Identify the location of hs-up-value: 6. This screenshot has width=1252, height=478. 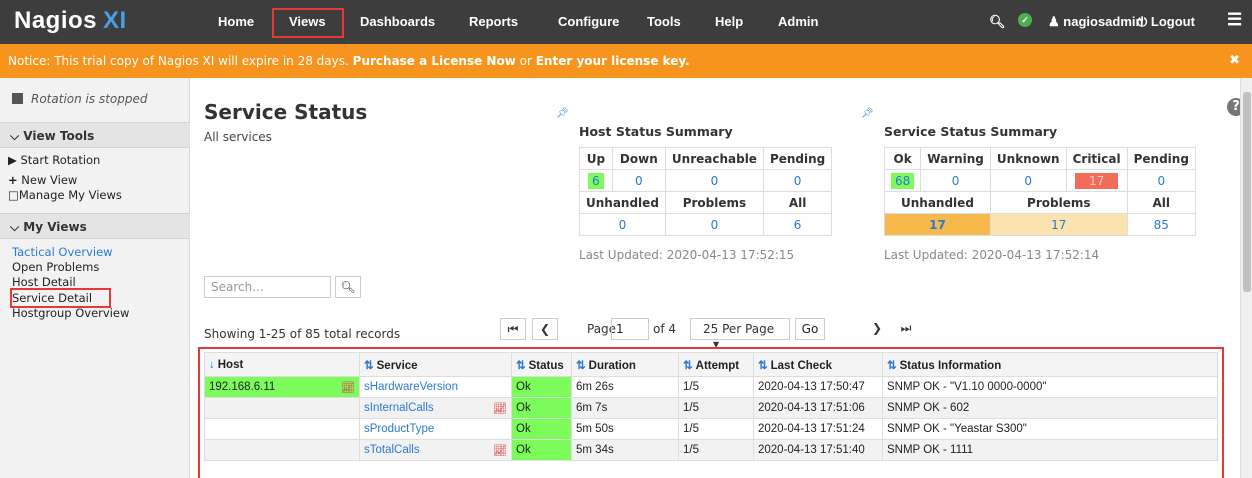
(596, 180).